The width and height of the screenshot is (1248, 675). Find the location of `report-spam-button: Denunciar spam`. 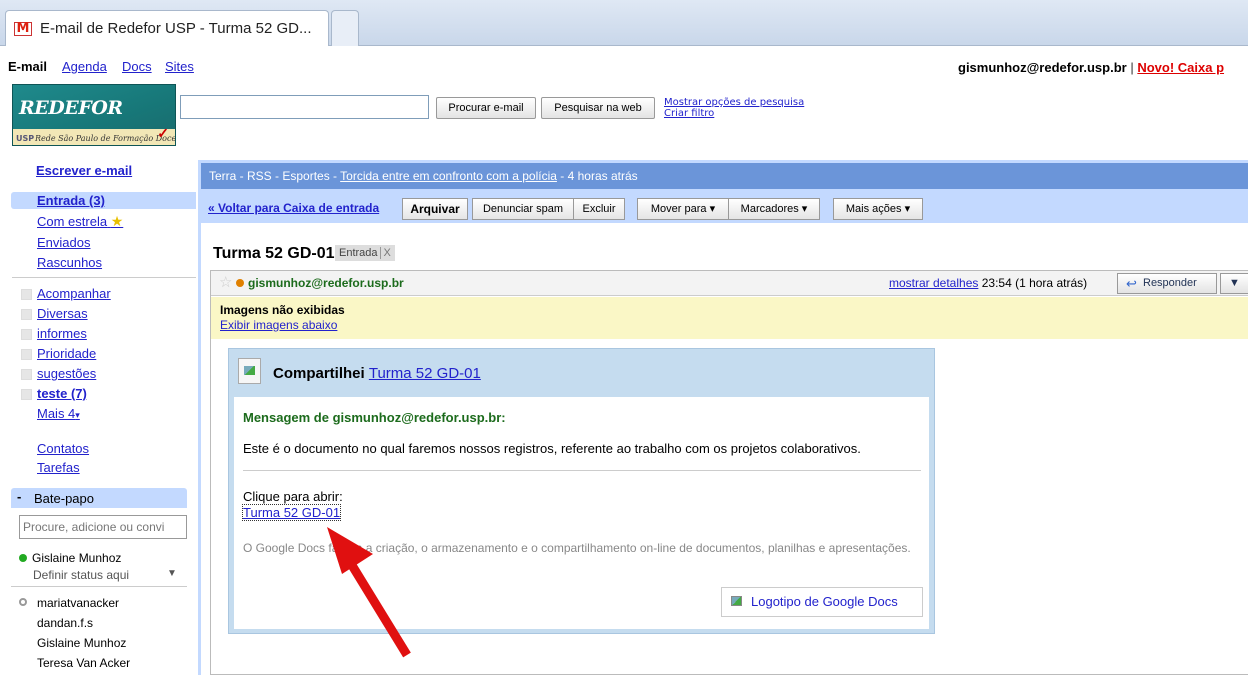

report-spam-button: Denunciar spam is located at coordinates (523, 209).